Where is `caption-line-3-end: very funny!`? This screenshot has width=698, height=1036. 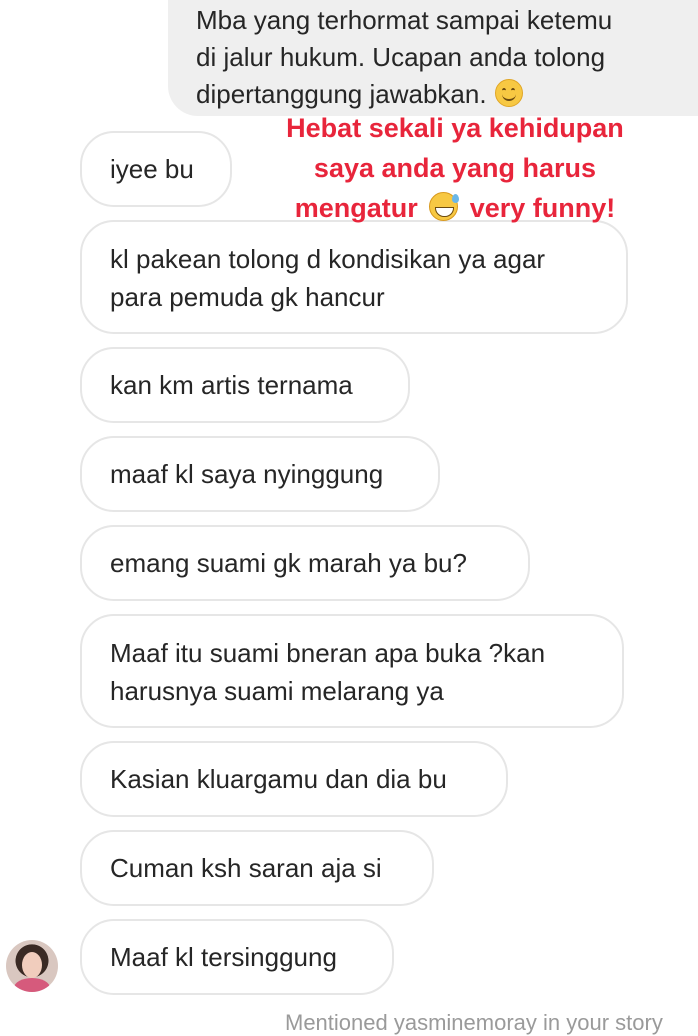 caption-line-3-end: very funny! is located at coordinates (539, 208).